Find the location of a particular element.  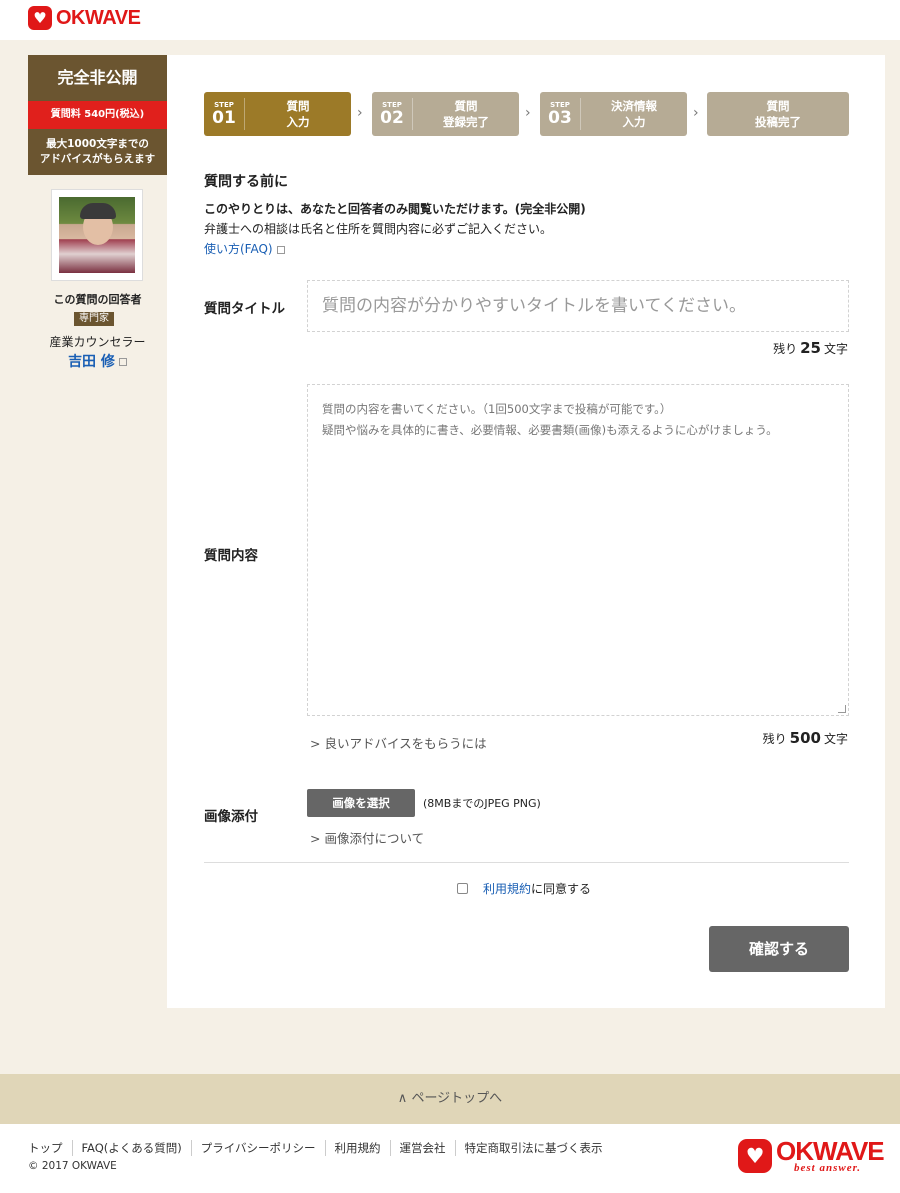

site-header: ♥ OKWAVE is located at coordinates (450, 20).